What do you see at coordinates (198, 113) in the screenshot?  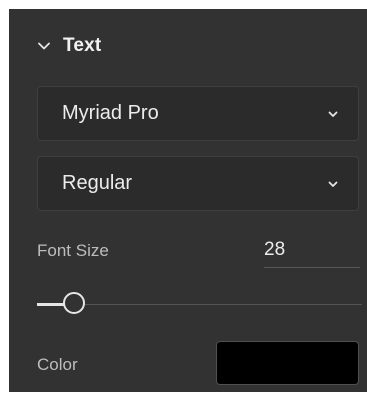 I see `font-family-dropdown: Myriad Pro` at bounding box center [198, 113].